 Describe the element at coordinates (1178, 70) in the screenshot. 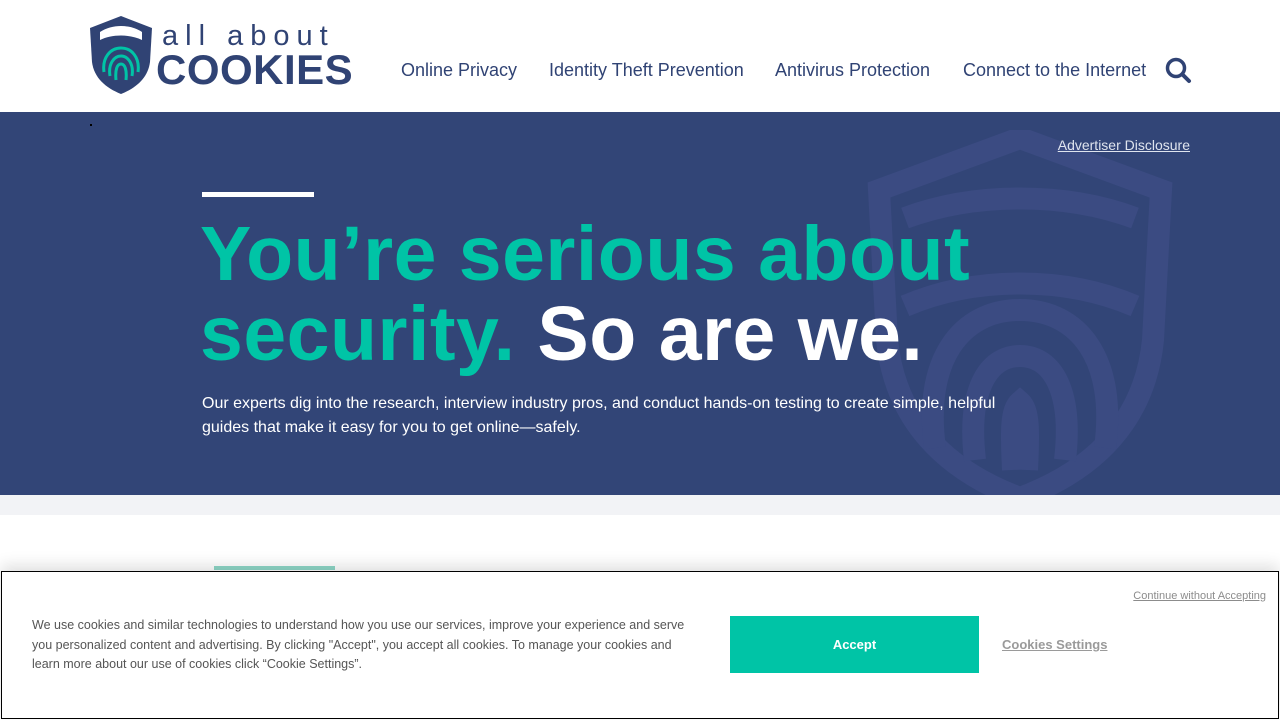

I see `search-icon` at that location.